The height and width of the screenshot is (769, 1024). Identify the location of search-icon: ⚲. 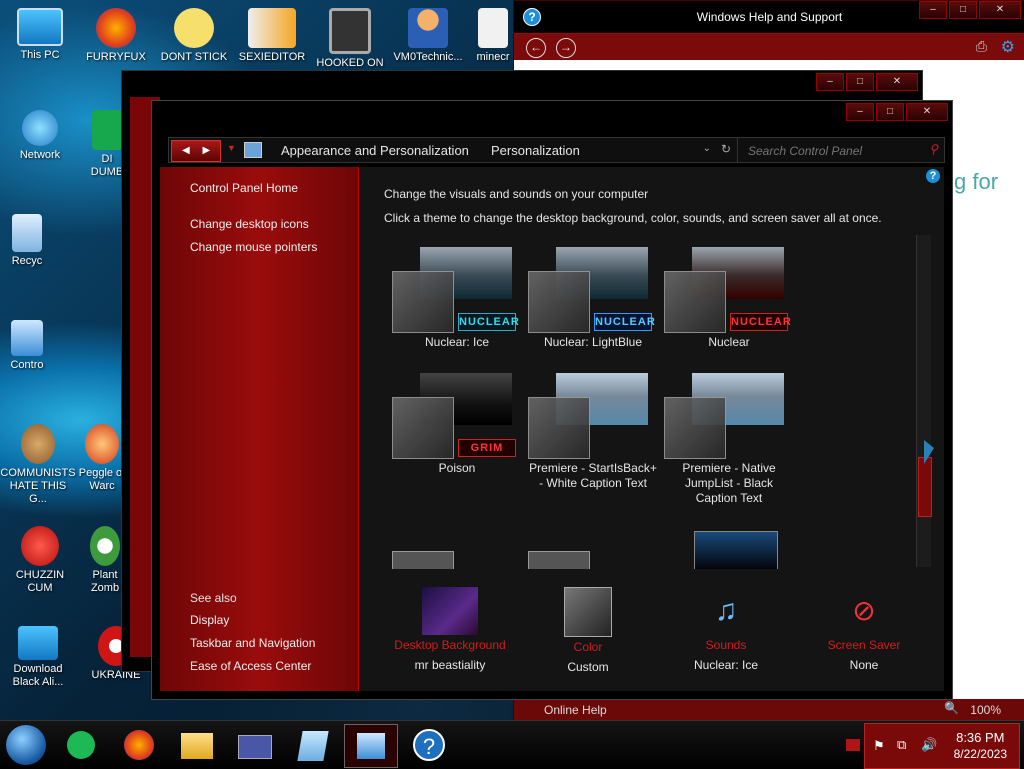
(933, 149).